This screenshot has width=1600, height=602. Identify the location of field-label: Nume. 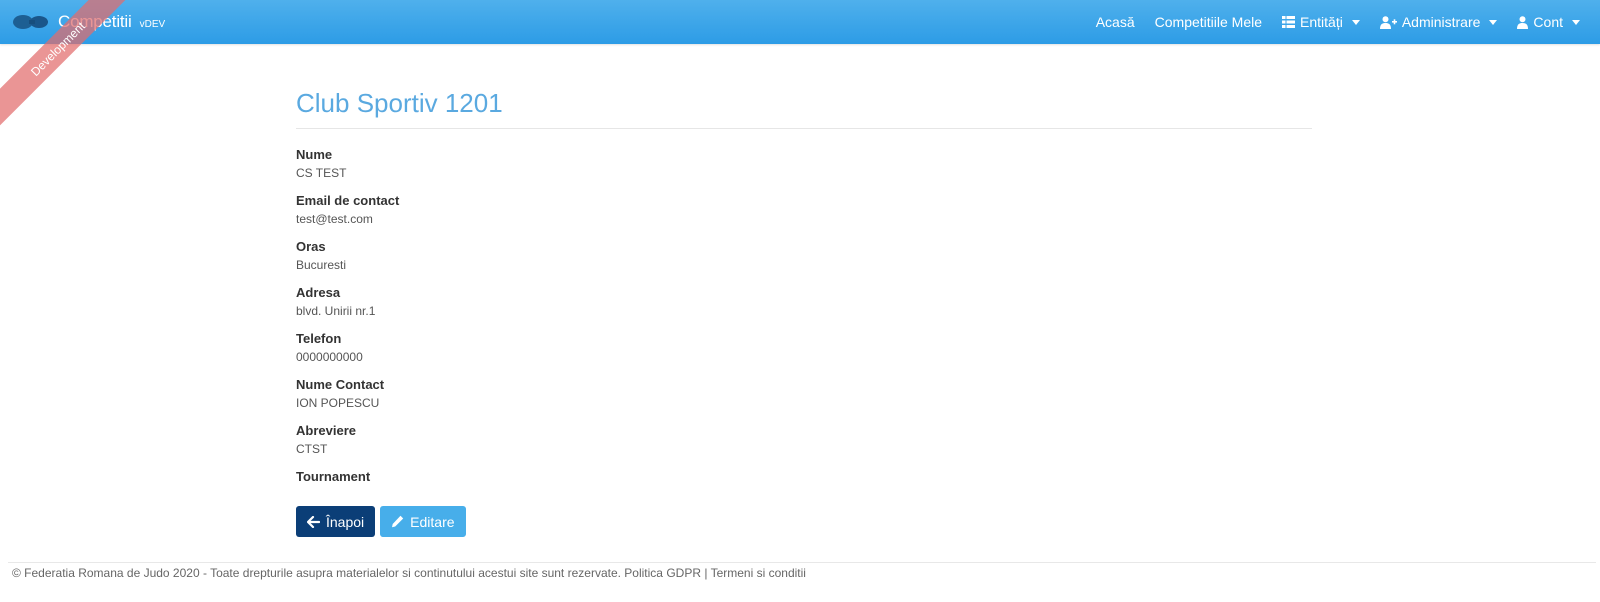
(314, 154).